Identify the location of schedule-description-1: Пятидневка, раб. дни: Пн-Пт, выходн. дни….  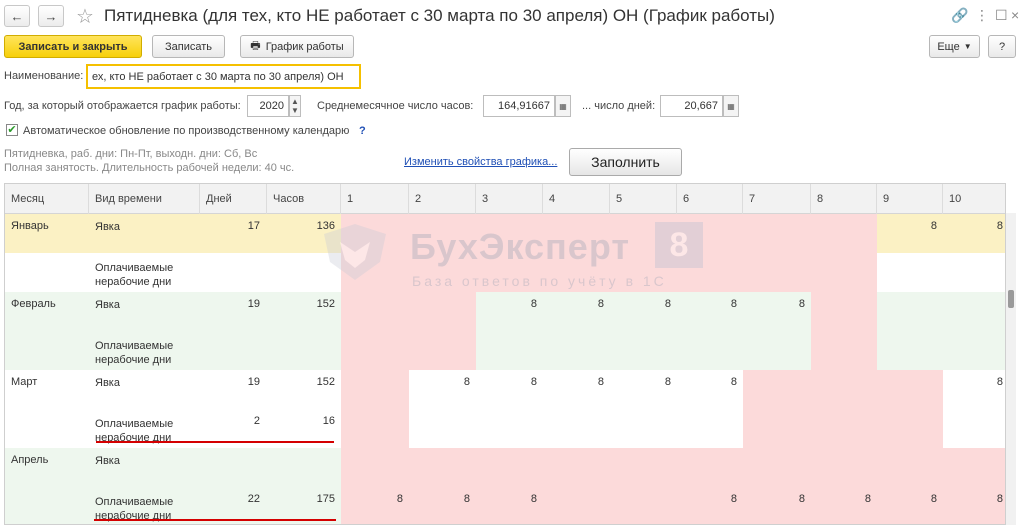
(131, 154).